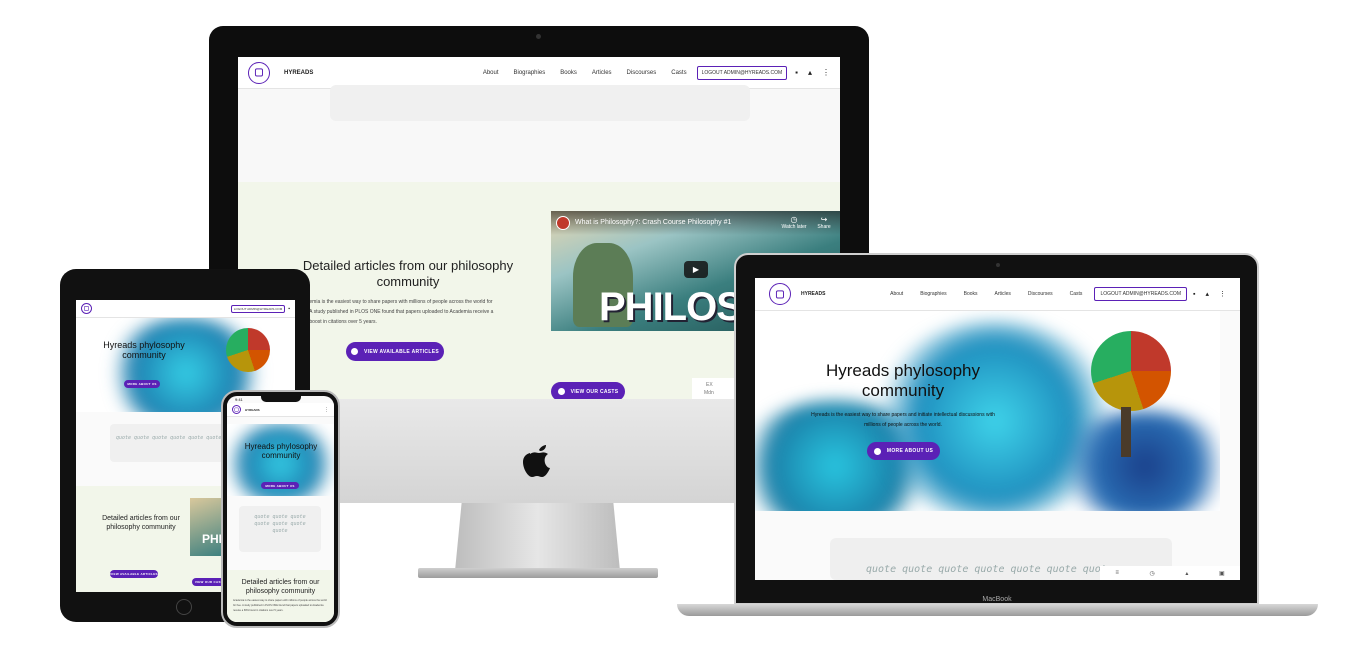 The image size is (1352, 657). Describe the element at coordinates (281, 399) in the screenshot. I see `phone-notch` at that location.